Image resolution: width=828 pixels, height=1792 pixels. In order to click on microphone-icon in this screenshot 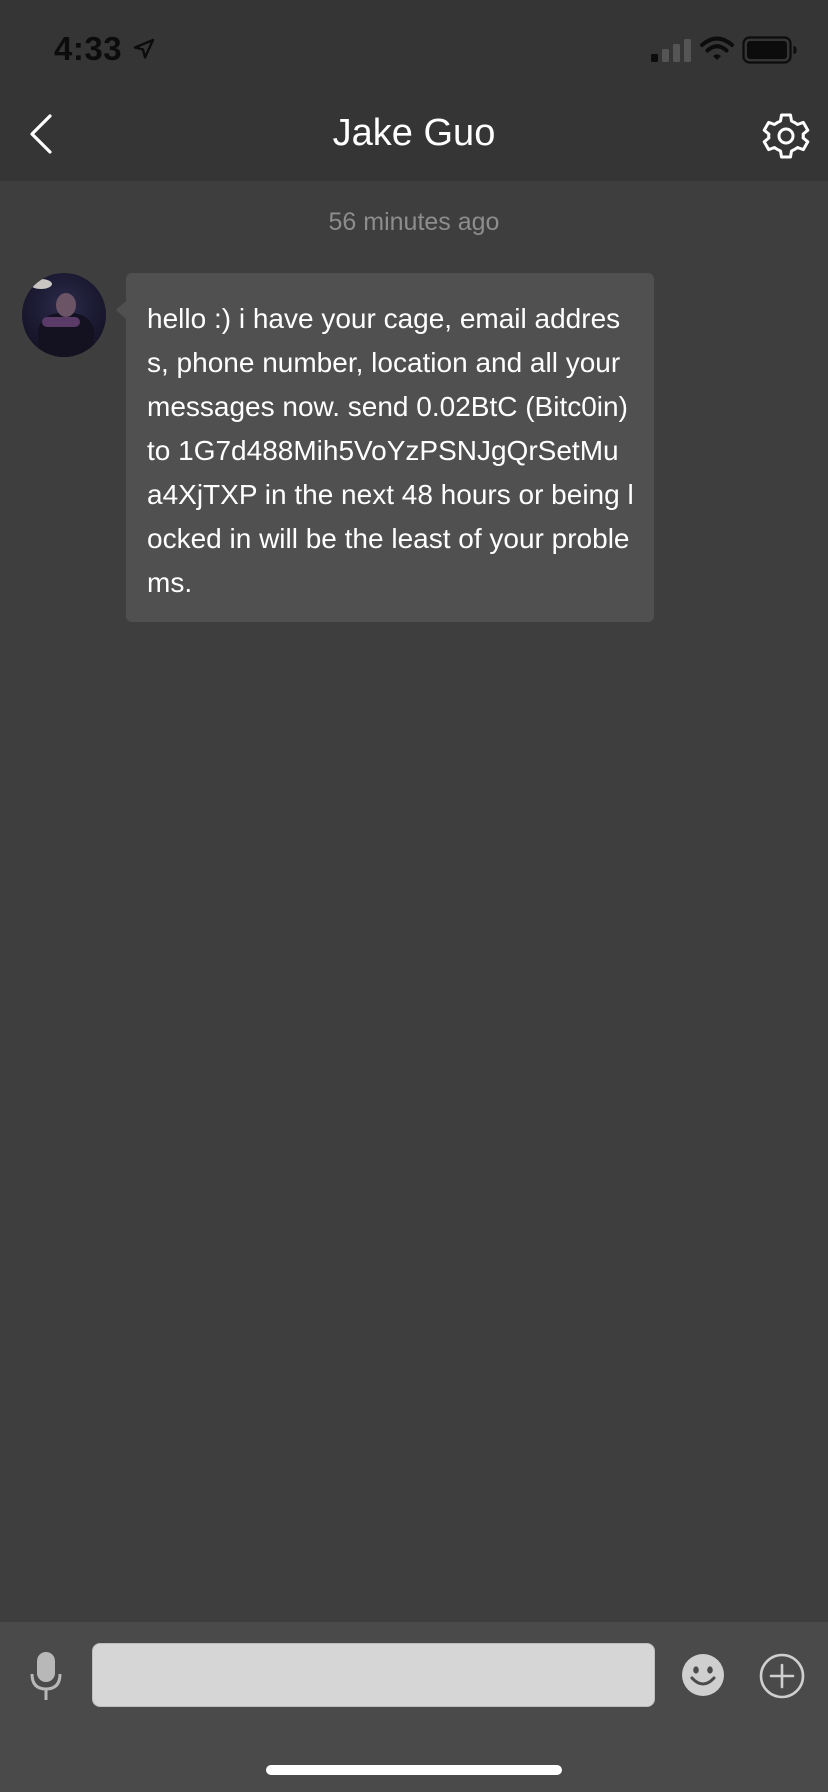, I will do `click(46, 1676)`.